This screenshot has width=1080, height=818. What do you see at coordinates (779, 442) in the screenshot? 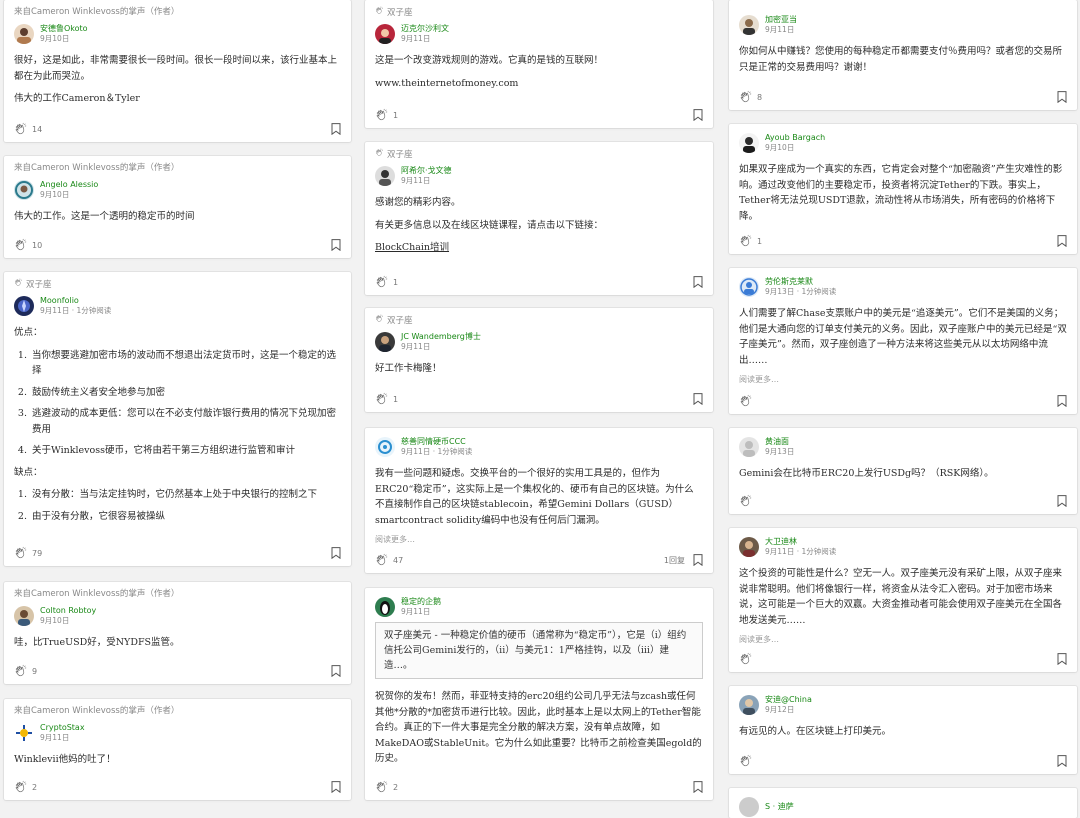
I see `author-name: 黄油面` at bounding box center [779, 442].